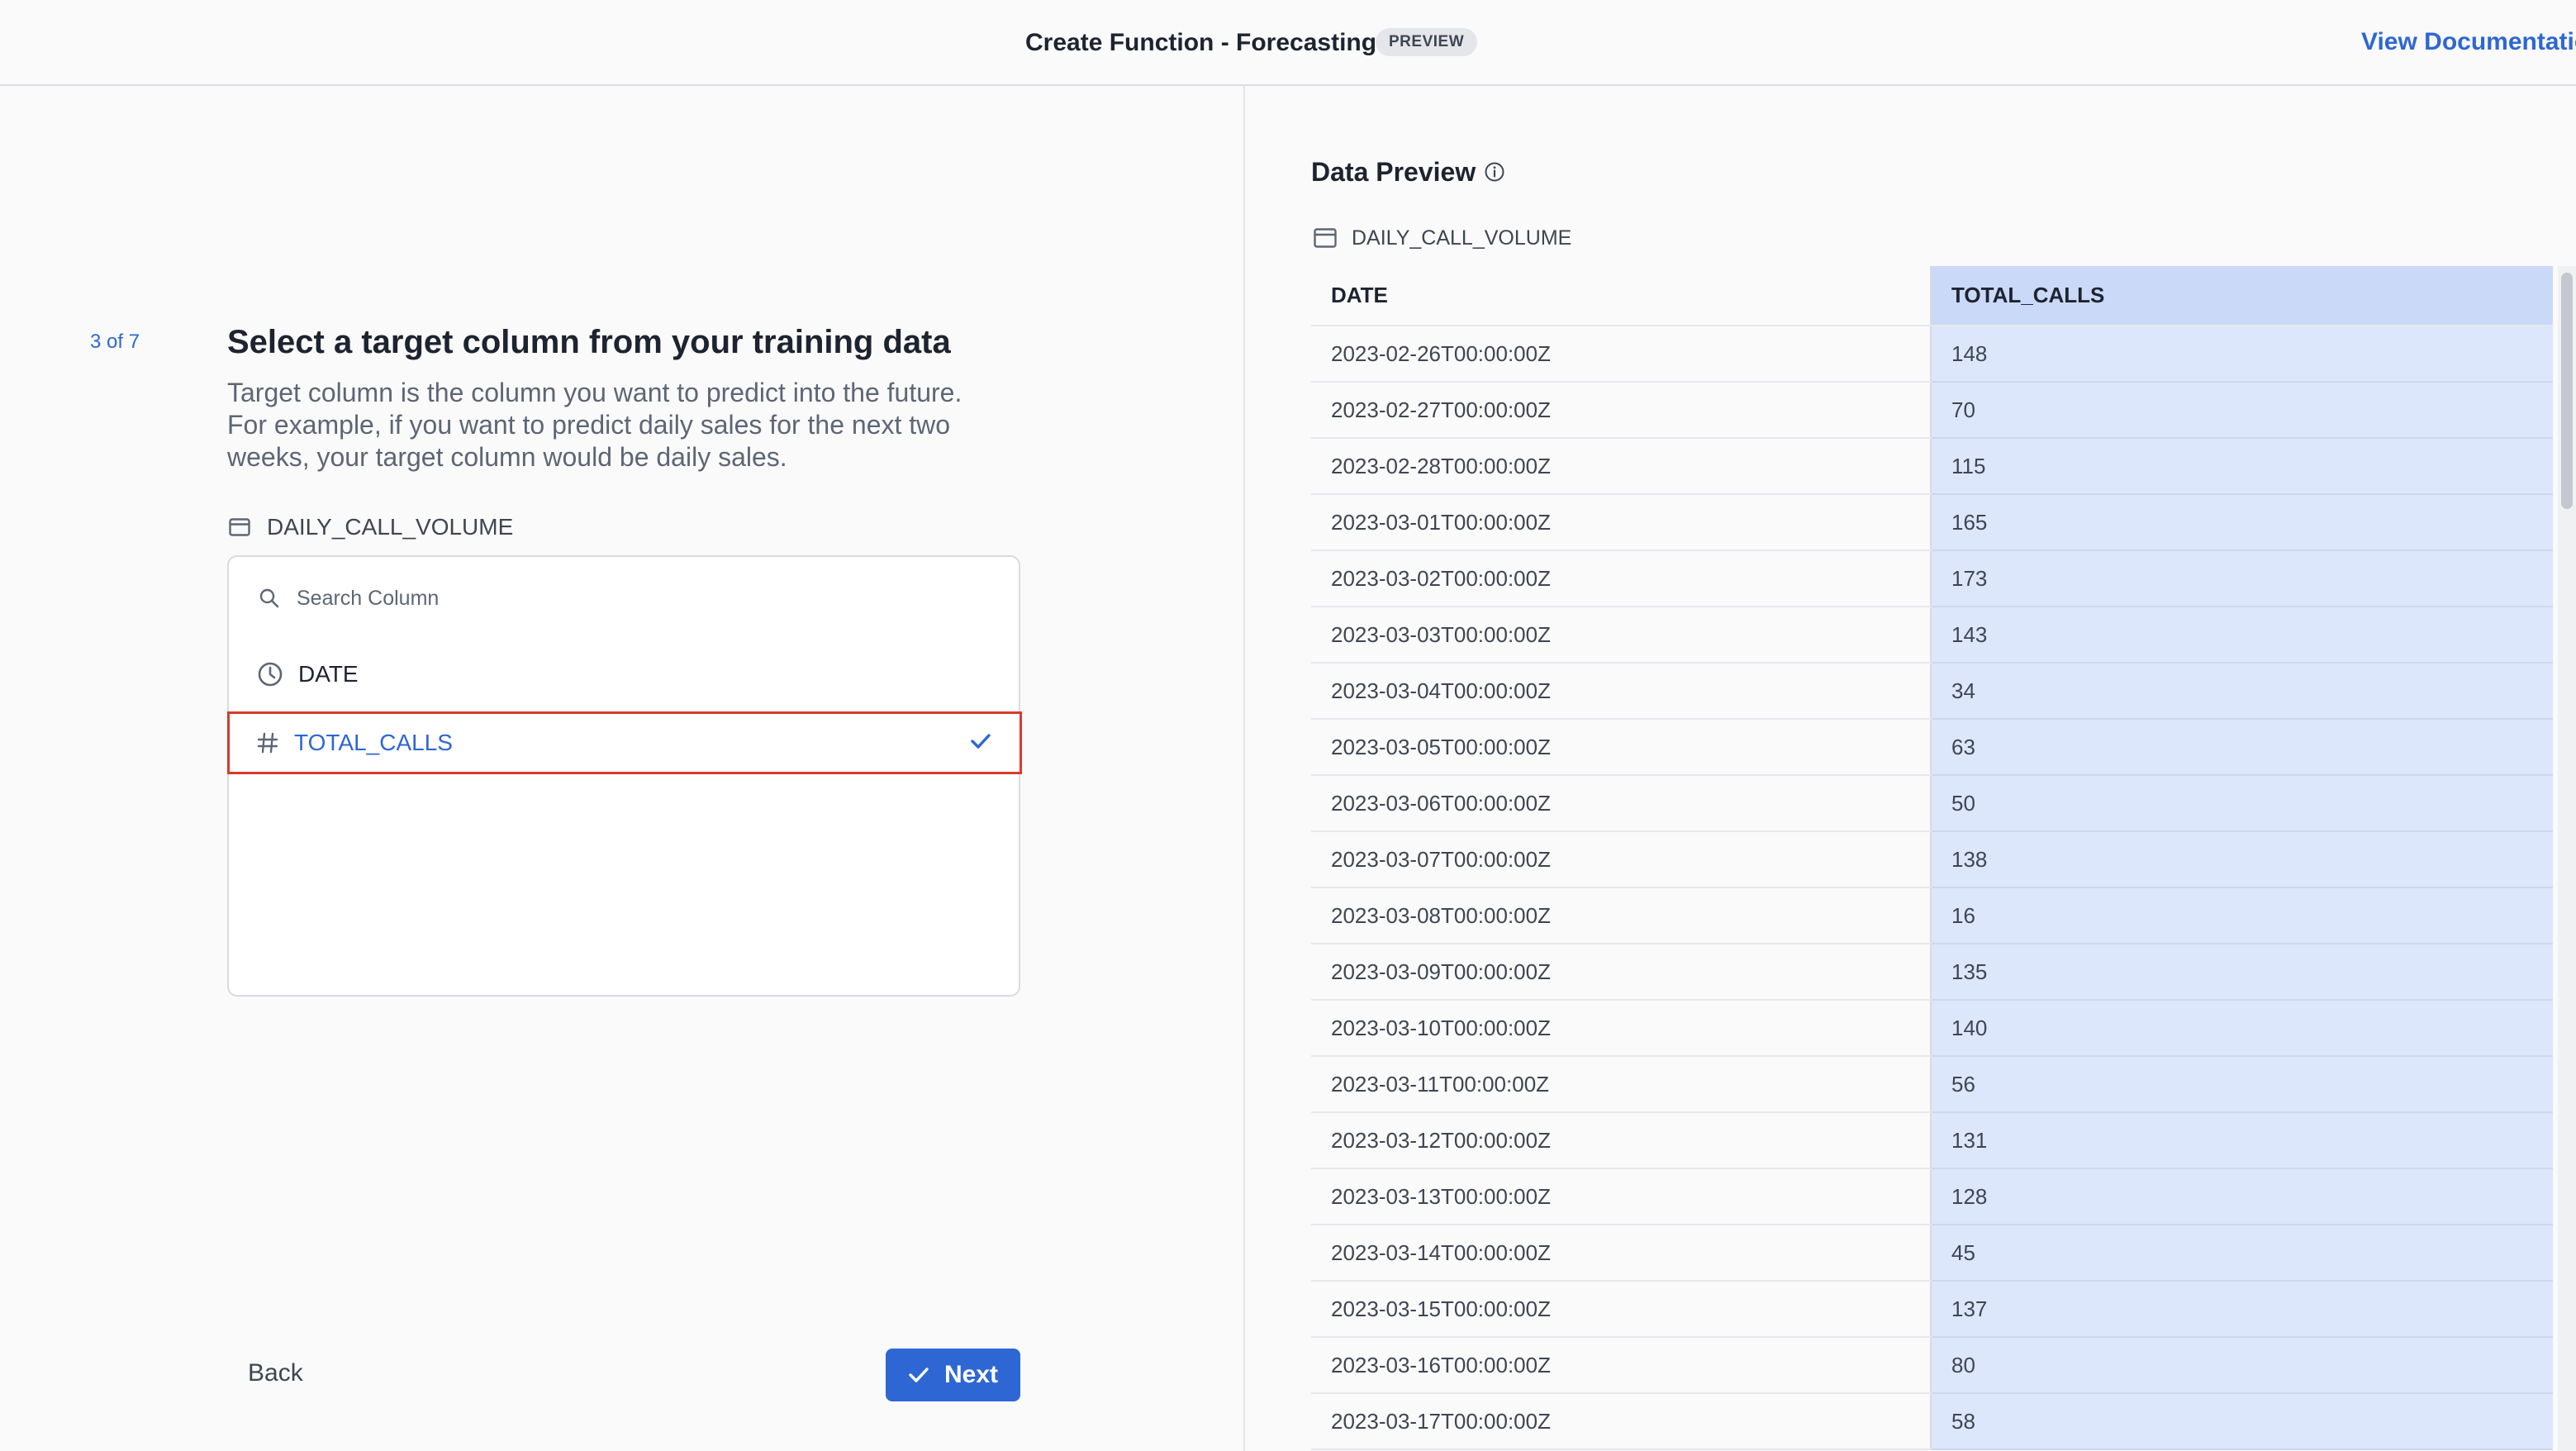 The width and height of the screenshot is (2576, 1451). What do you see at coordinates (1621, 635) in the screenshot?
I see `cell-date: 2023-03-03T00:00:00Z` at bounding box center [1621, 635].